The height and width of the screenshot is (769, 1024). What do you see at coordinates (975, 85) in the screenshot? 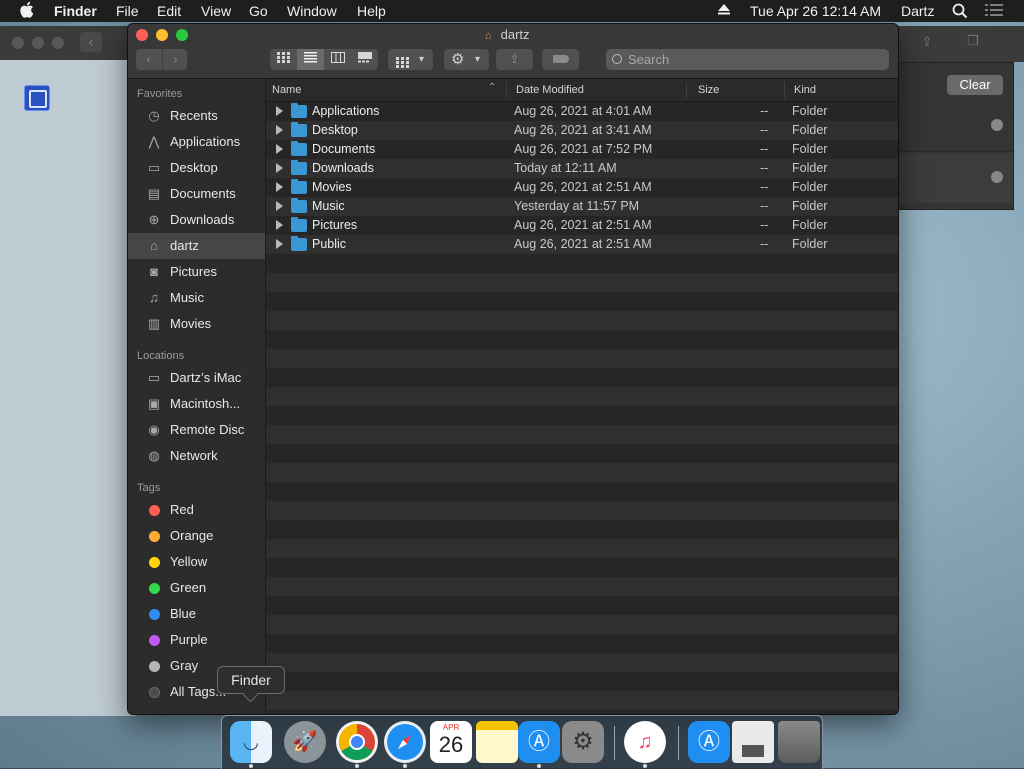
I see `clear-button: Clear` at bounding box center [975, 85].